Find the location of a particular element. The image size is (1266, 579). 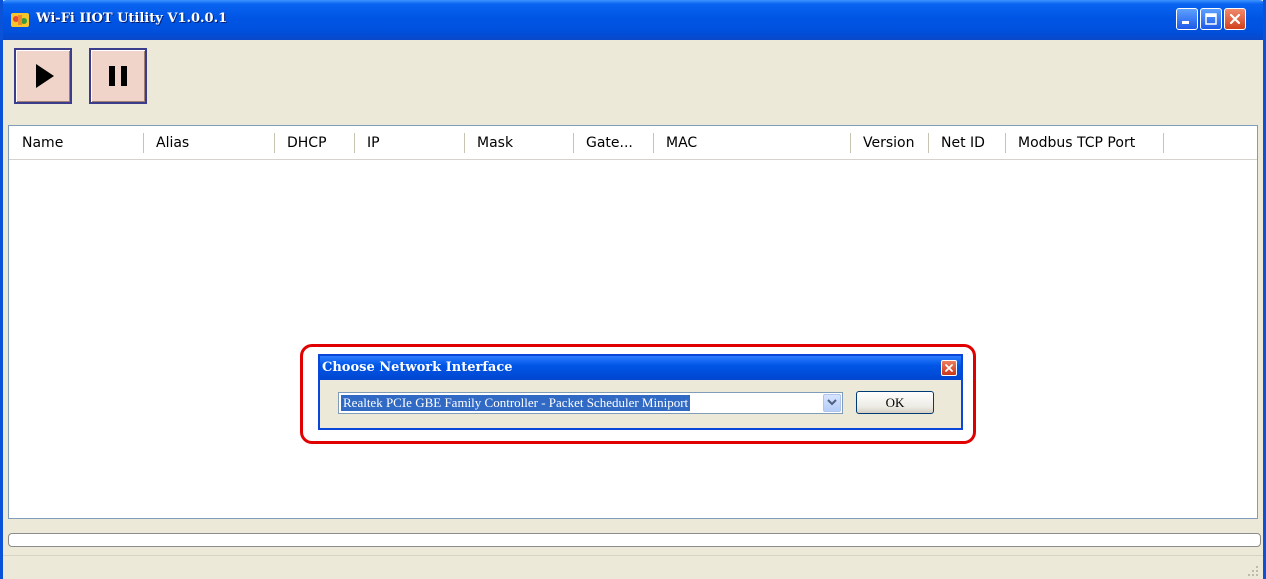

play-button is located at coordinates (43, 76).